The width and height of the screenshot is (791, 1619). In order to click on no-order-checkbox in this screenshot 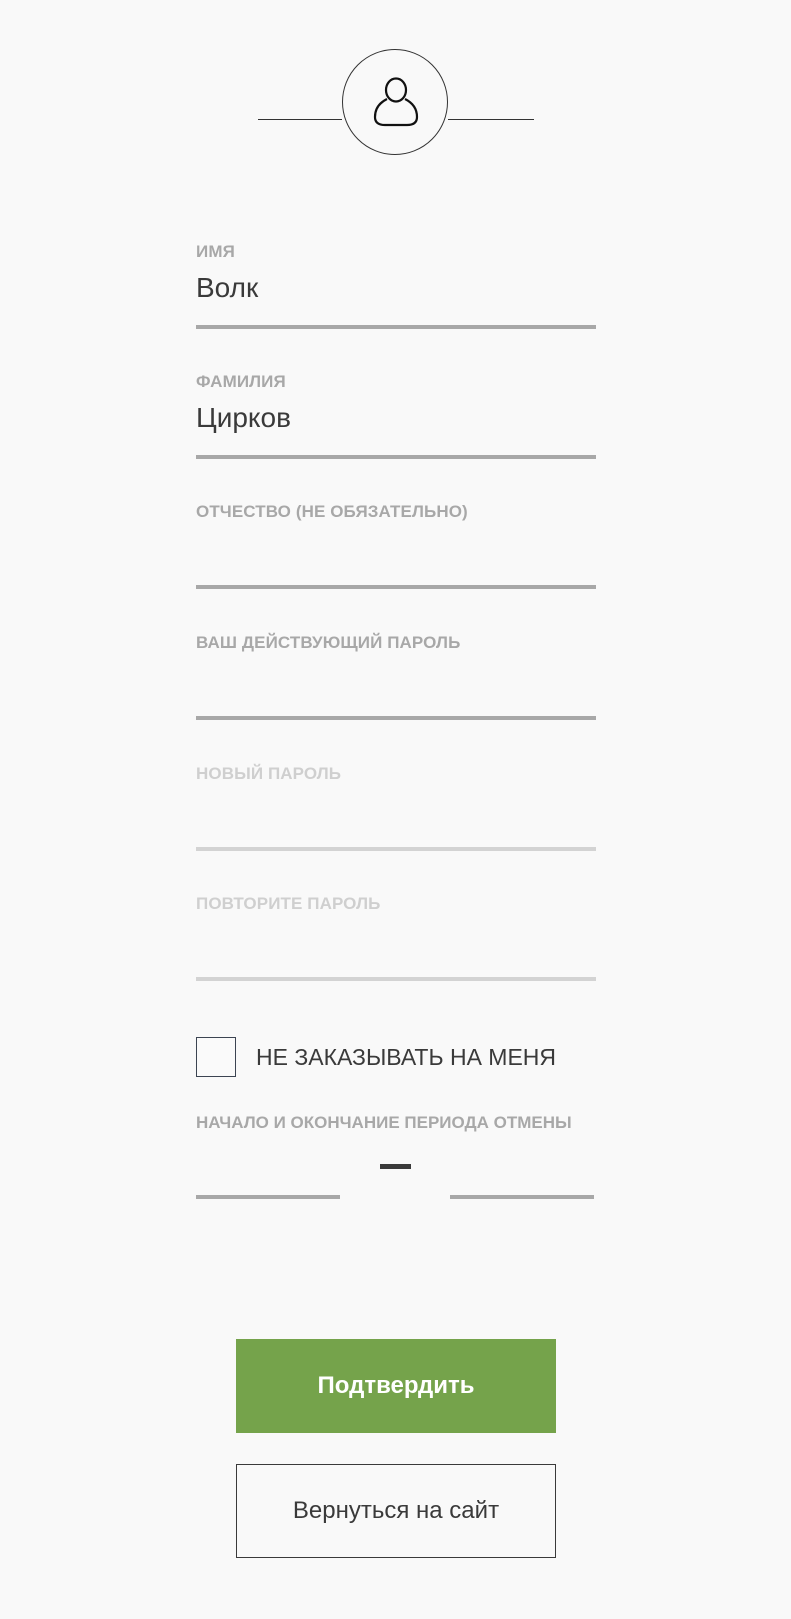, I will do `click(216, 1057)`.